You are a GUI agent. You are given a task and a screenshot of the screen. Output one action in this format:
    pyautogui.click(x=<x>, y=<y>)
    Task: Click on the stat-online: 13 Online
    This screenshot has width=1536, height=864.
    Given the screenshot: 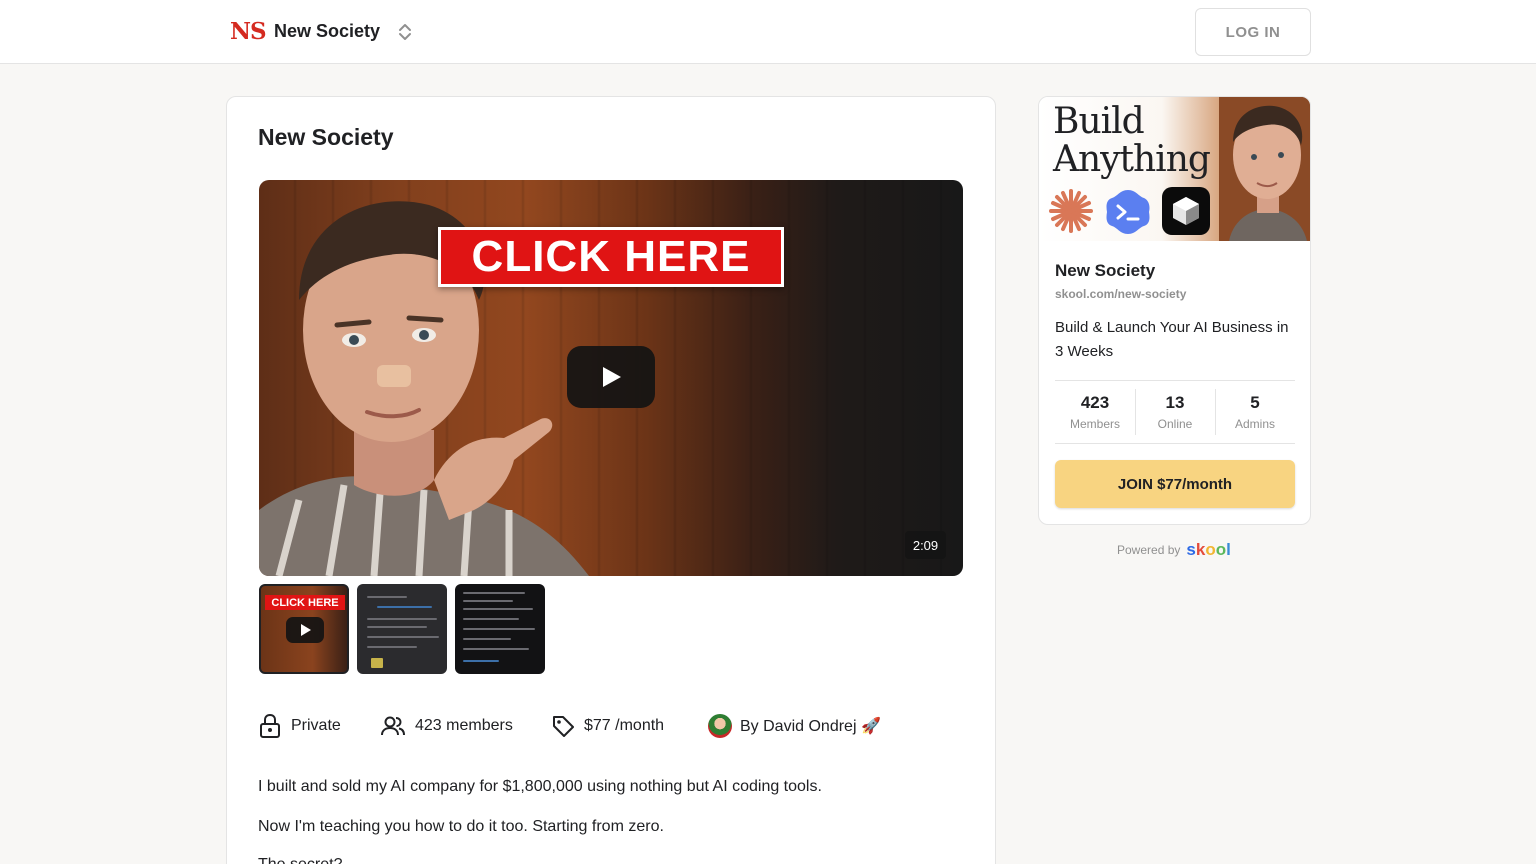 What is the action you would take?
    pyautogui.click(x=1175, y=412)
    